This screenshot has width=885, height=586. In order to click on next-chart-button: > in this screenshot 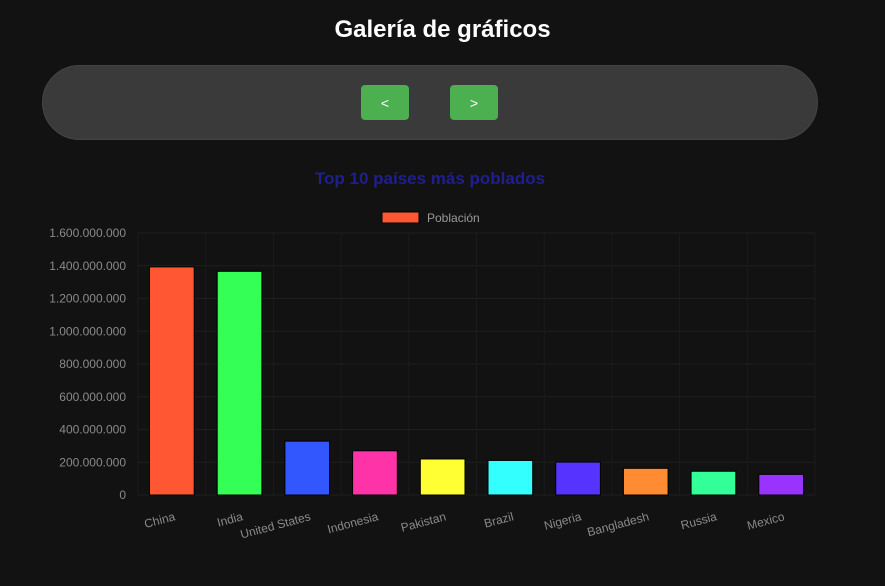, I will do `click(474, 102)`.